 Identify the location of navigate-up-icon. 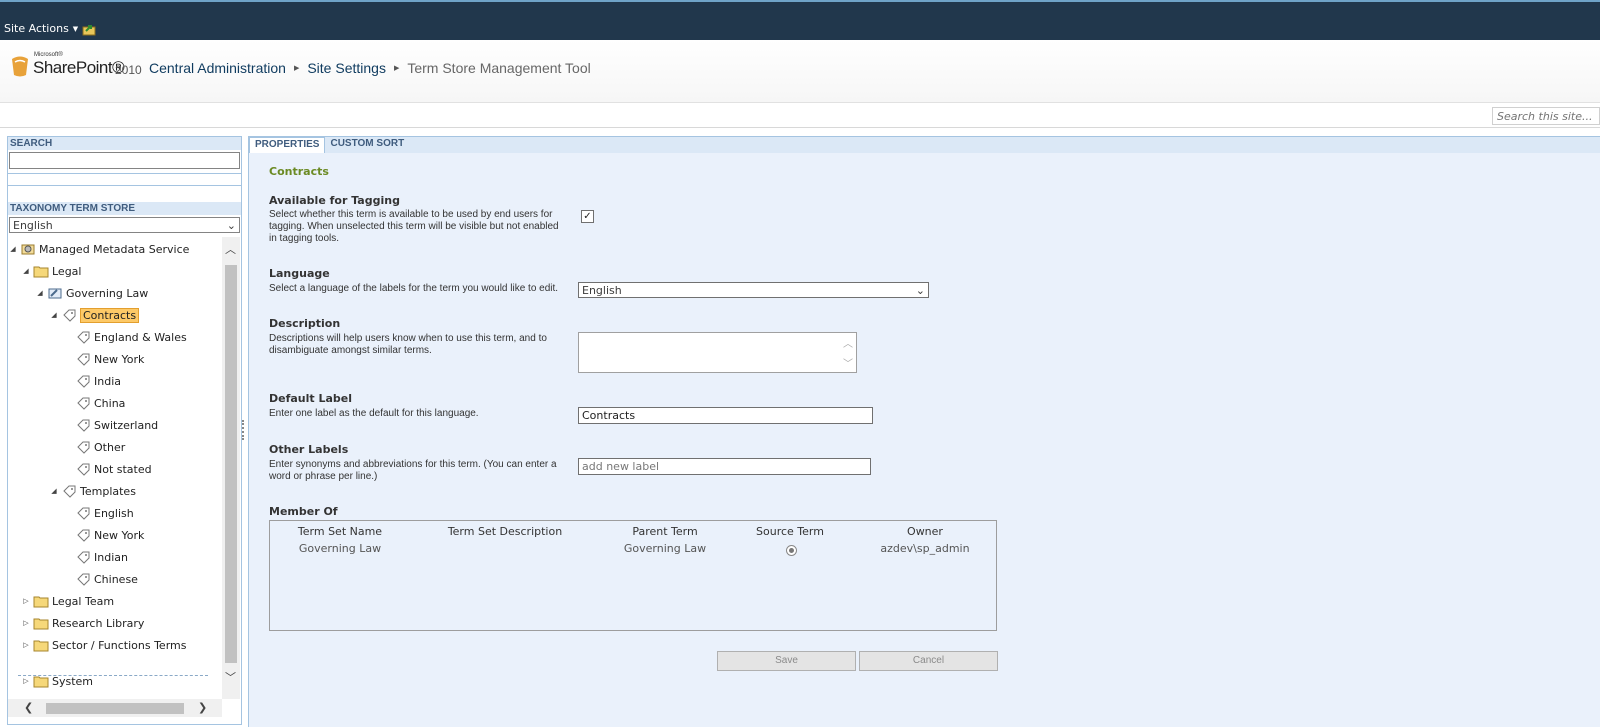
(89, 29).